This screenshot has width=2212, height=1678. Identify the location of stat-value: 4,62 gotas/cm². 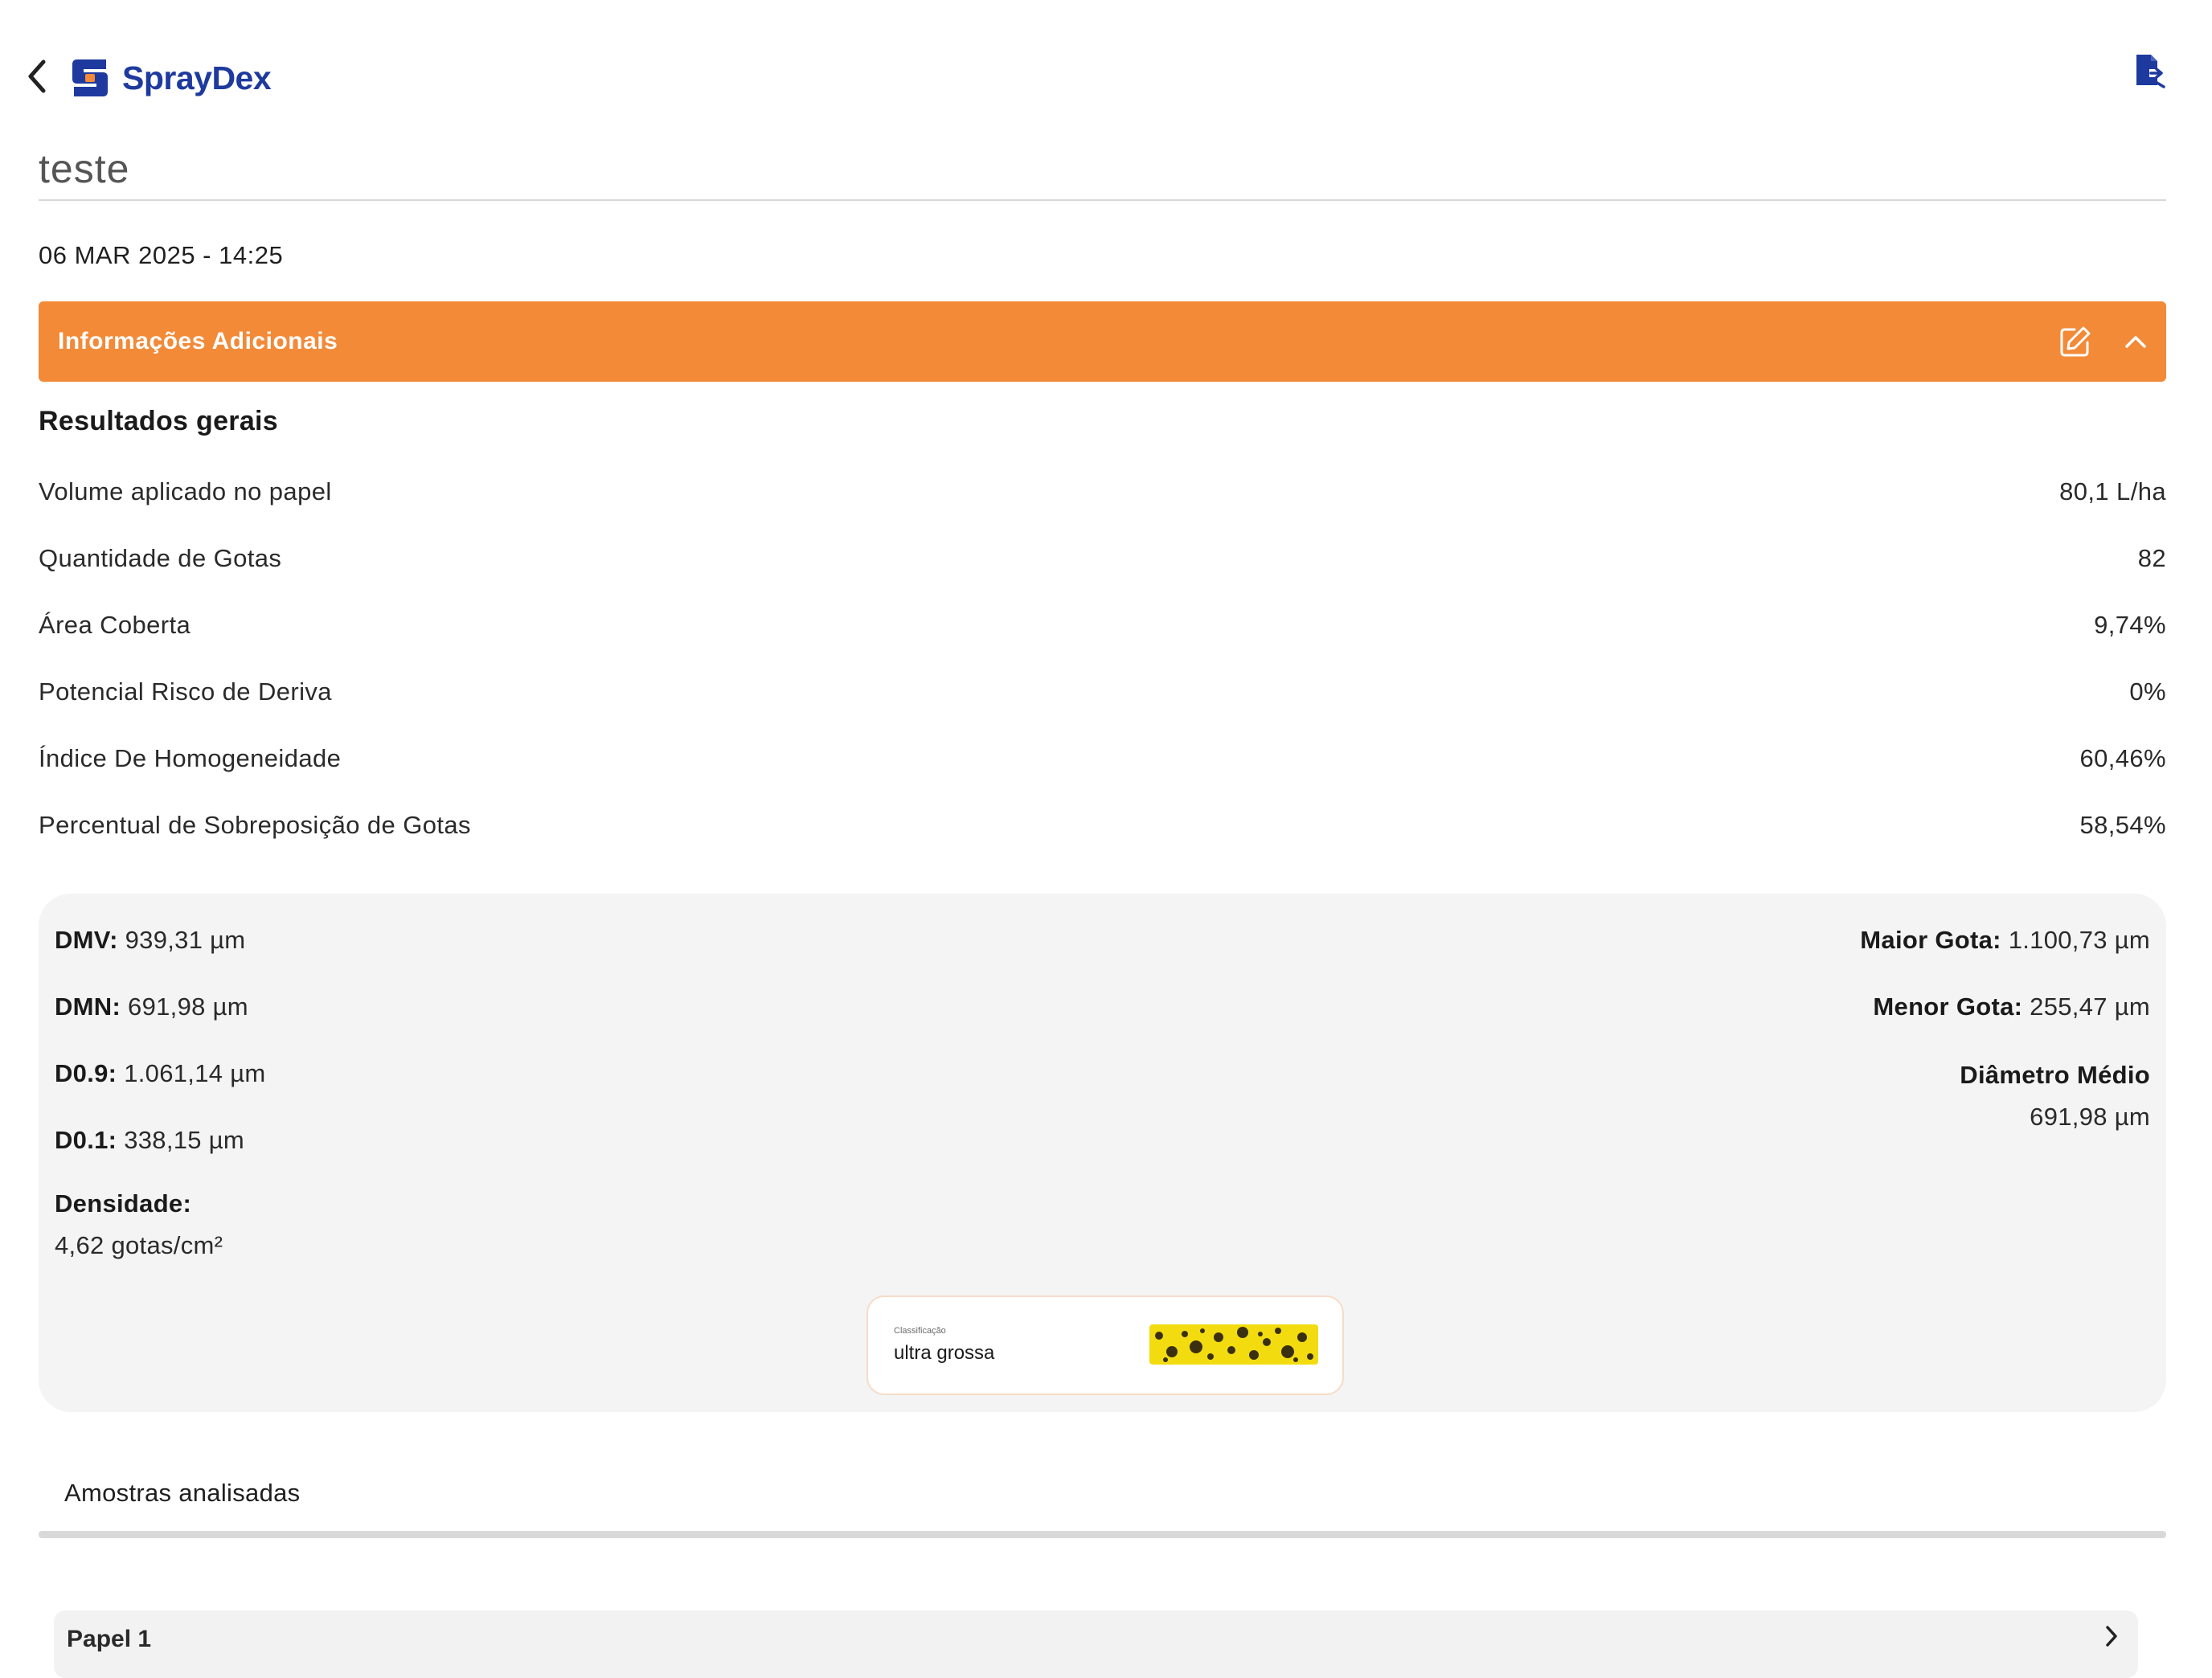
(139, 1245).